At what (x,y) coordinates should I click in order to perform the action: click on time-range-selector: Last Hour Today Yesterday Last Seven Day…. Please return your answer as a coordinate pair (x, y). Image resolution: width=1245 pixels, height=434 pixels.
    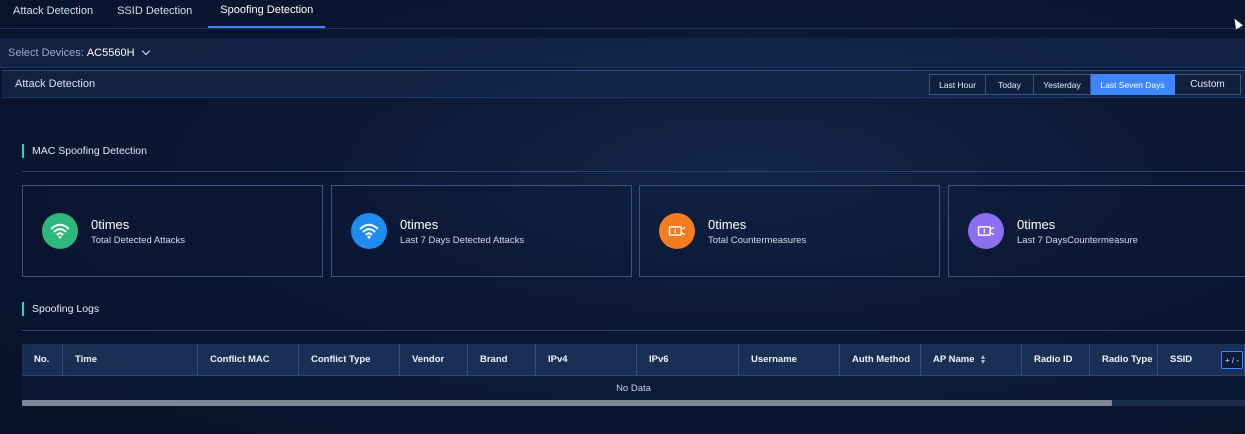
    Looking at the image, I should click on (1085, 84).